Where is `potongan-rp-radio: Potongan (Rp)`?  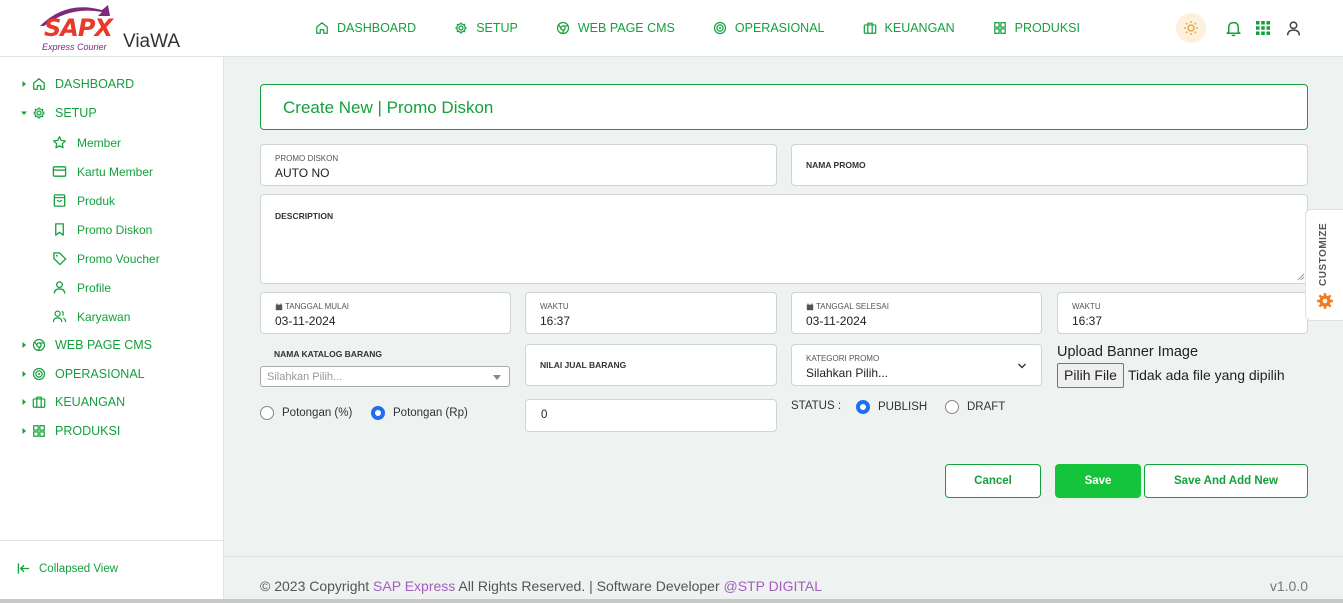
potongan-rp-radio: Potongan (Rp) is located at coordinates (419, 413).